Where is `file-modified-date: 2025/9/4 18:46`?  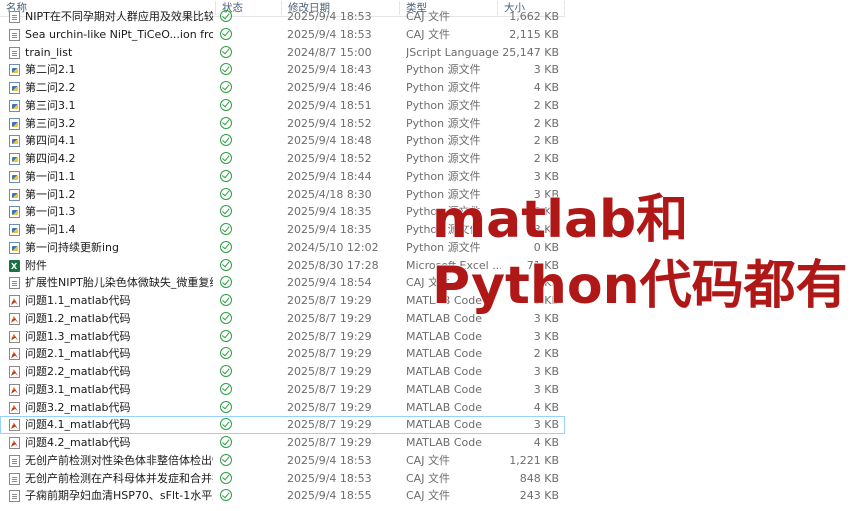
file-modified-date: 2025/9/4 18:46 is located at coordinates (329, 87).